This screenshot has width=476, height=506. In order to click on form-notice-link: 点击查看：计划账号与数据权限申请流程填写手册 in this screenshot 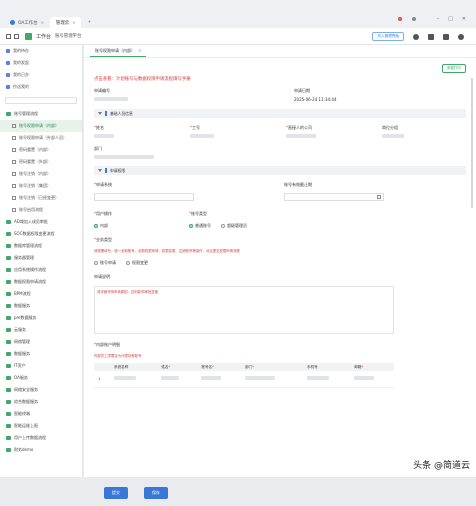, I will do `click(280, 79)`.